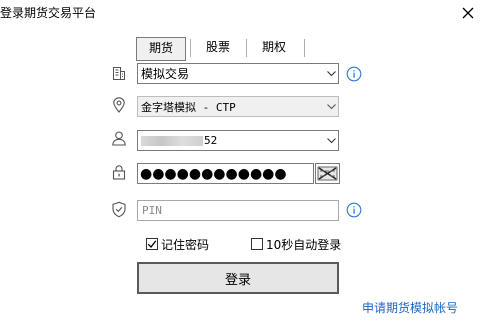  I want to click on lock-icon, so click(119, 172).